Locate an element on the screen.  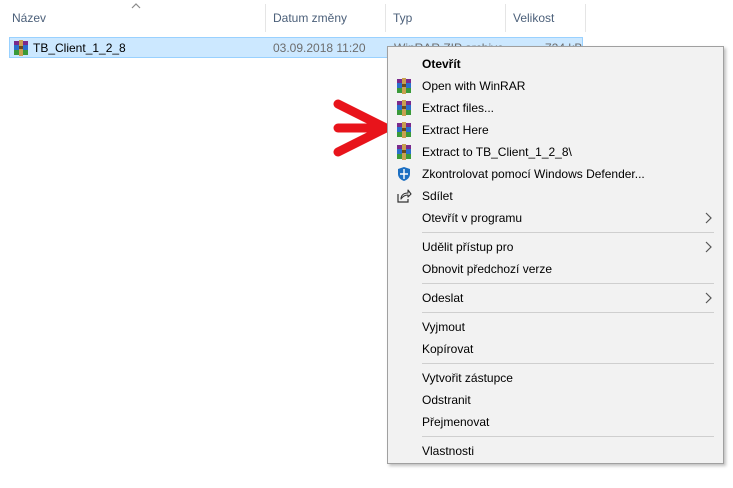
share-icon is located at coordinates (404, 196).